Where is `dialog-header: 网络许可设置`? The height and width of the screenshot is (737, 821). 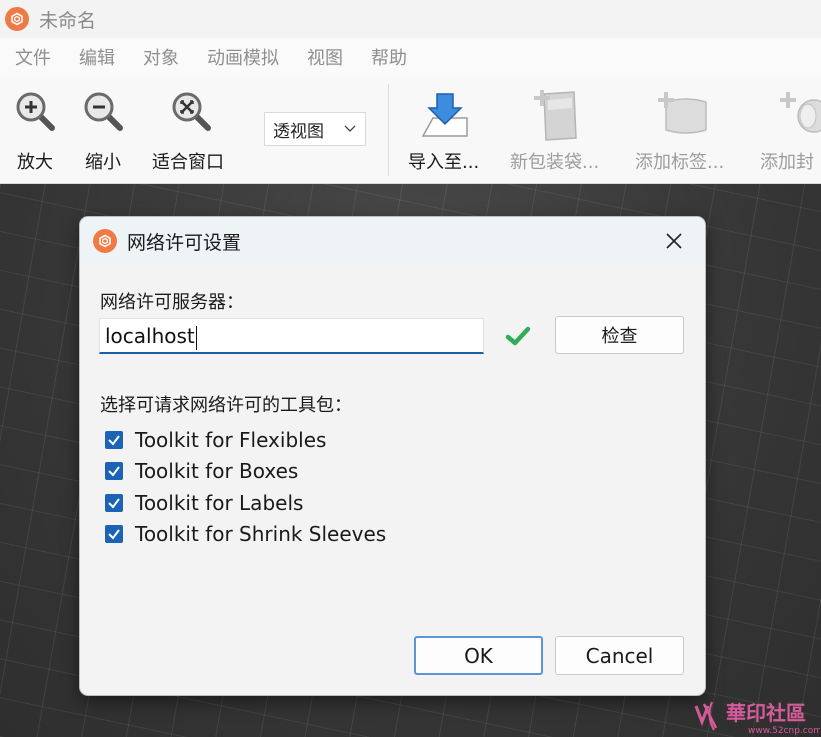 dialog-header: 网络许可设置 is located at coordinates (392, 241).